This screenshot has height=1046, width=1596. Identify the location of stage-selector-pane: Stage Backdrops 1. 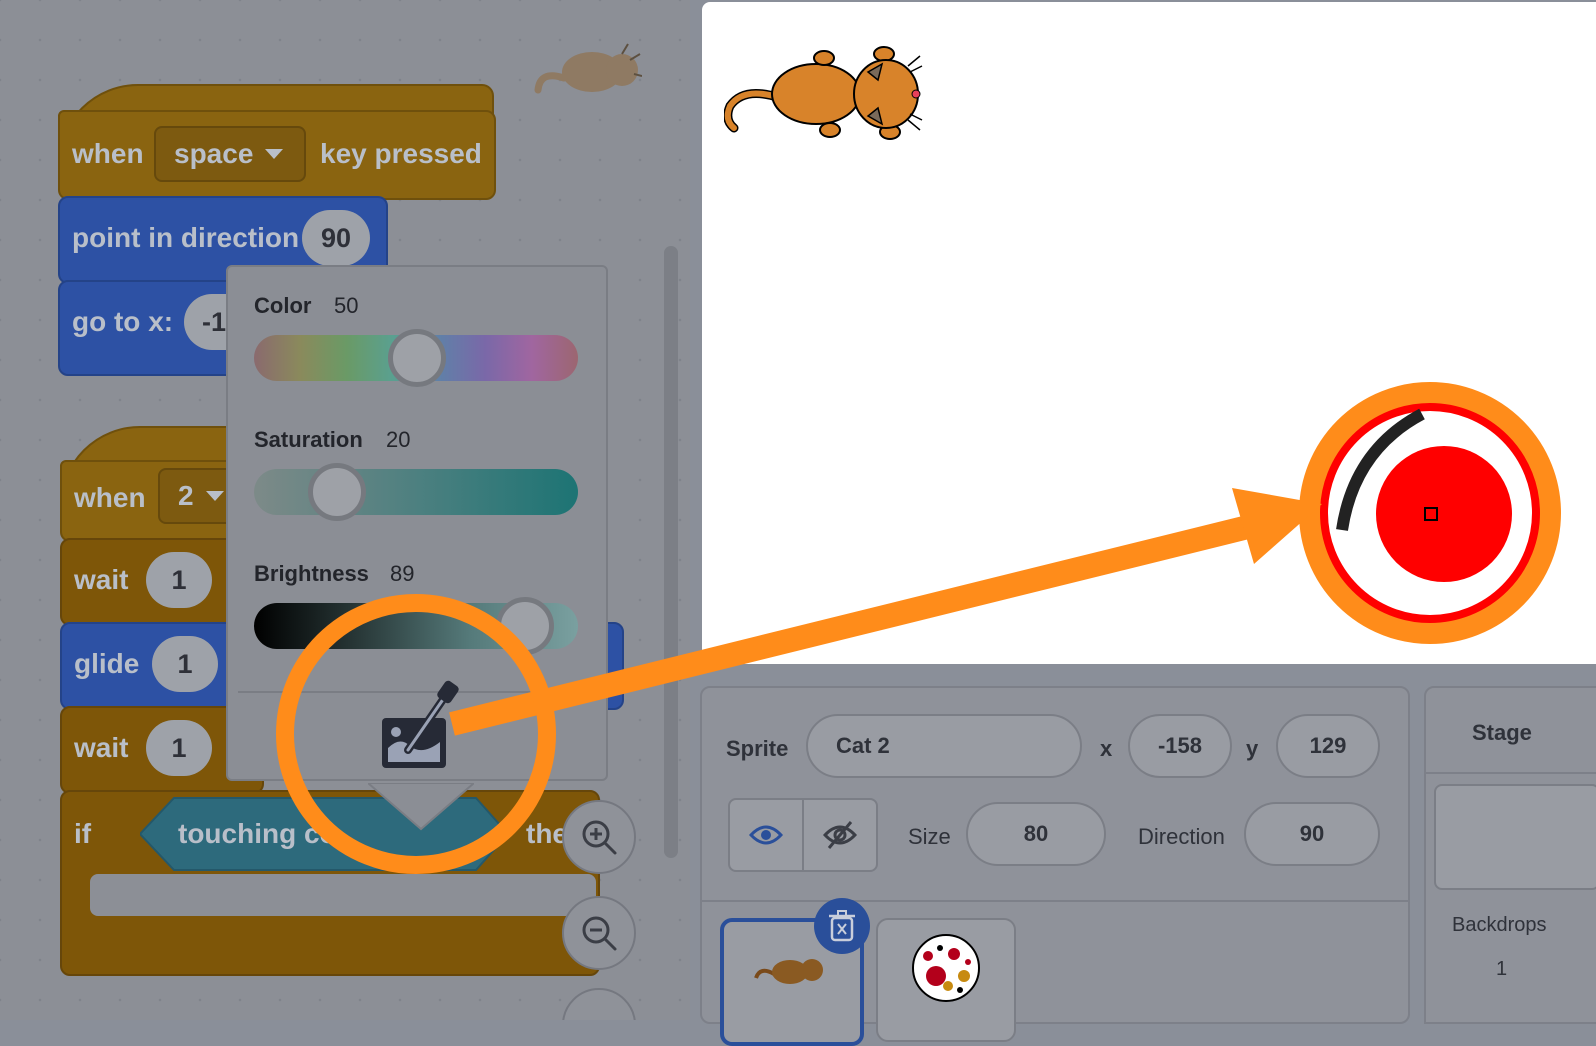
(1510, 855).